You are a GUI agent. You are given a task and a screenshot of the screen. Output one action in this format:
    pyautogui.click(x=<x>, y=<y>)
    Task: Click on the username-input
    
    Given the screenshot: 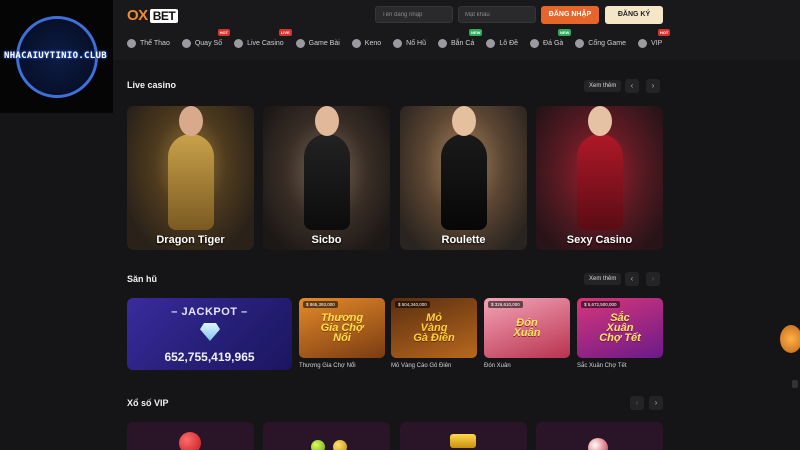 What is the action you would take?
    pyautogui.click(x=414, y=14)
    